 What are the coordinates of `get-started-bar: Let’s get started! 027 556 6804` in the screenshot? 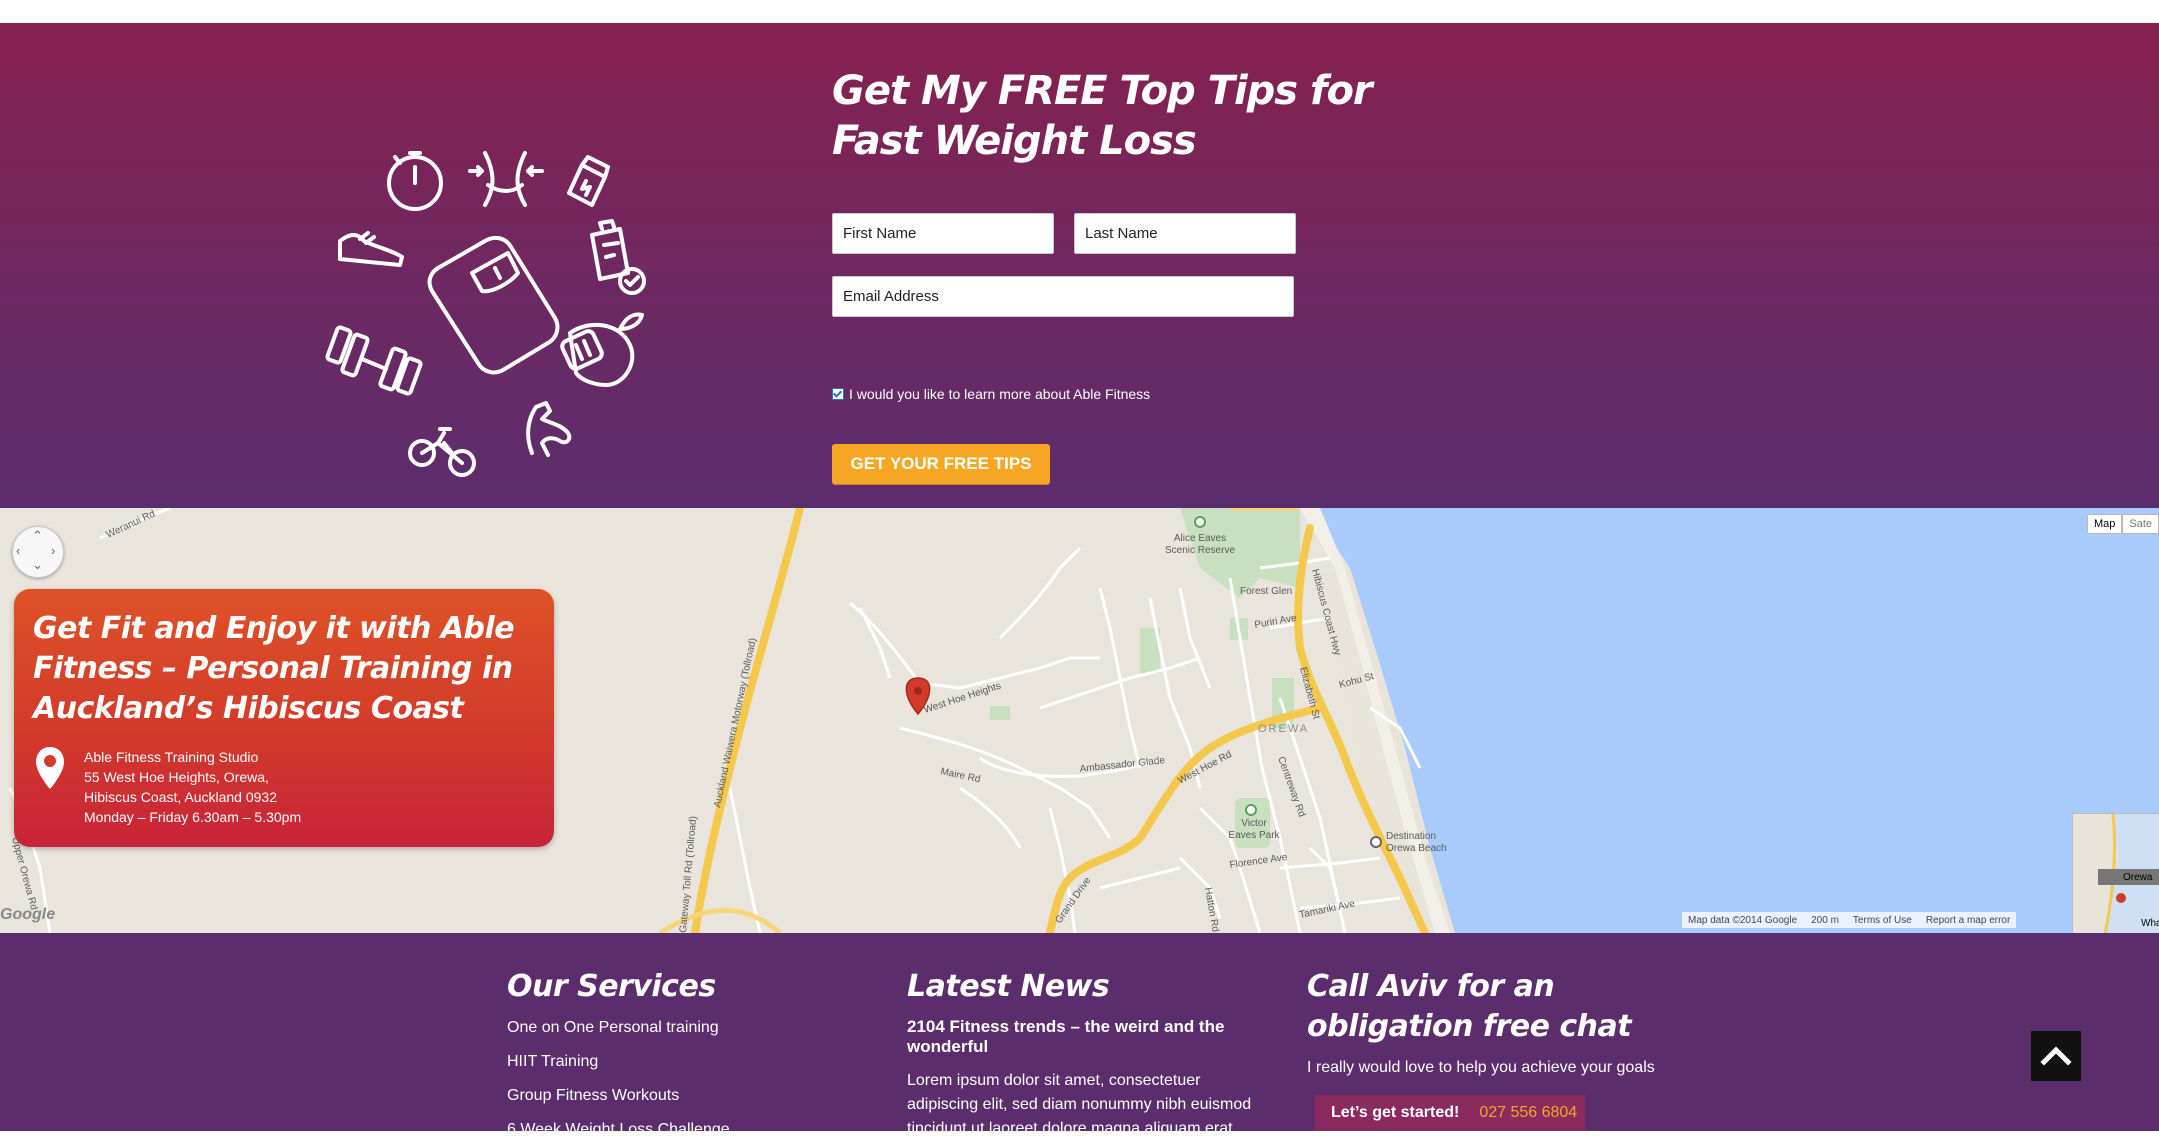 It's located at (1450, 1113).